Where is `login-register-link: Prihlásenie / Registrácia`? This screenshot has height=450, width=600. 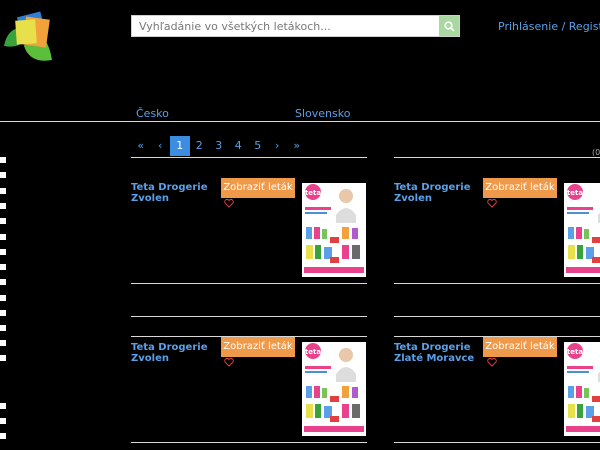
login-register-link: Prihlásenie / Registrácia is located at coordinates (549, 26).